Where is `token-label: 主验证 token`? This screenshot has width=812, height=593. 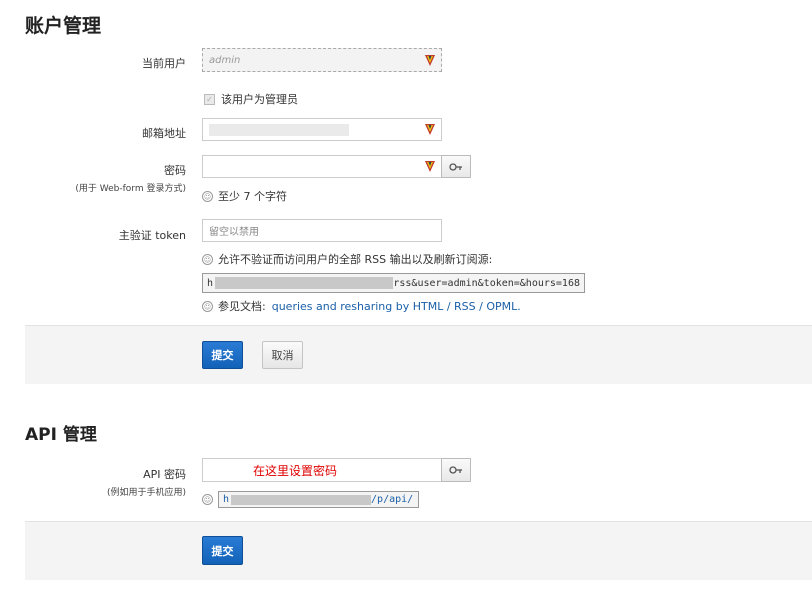 token-label: 主验证 token is located at coordinates (152, 235).